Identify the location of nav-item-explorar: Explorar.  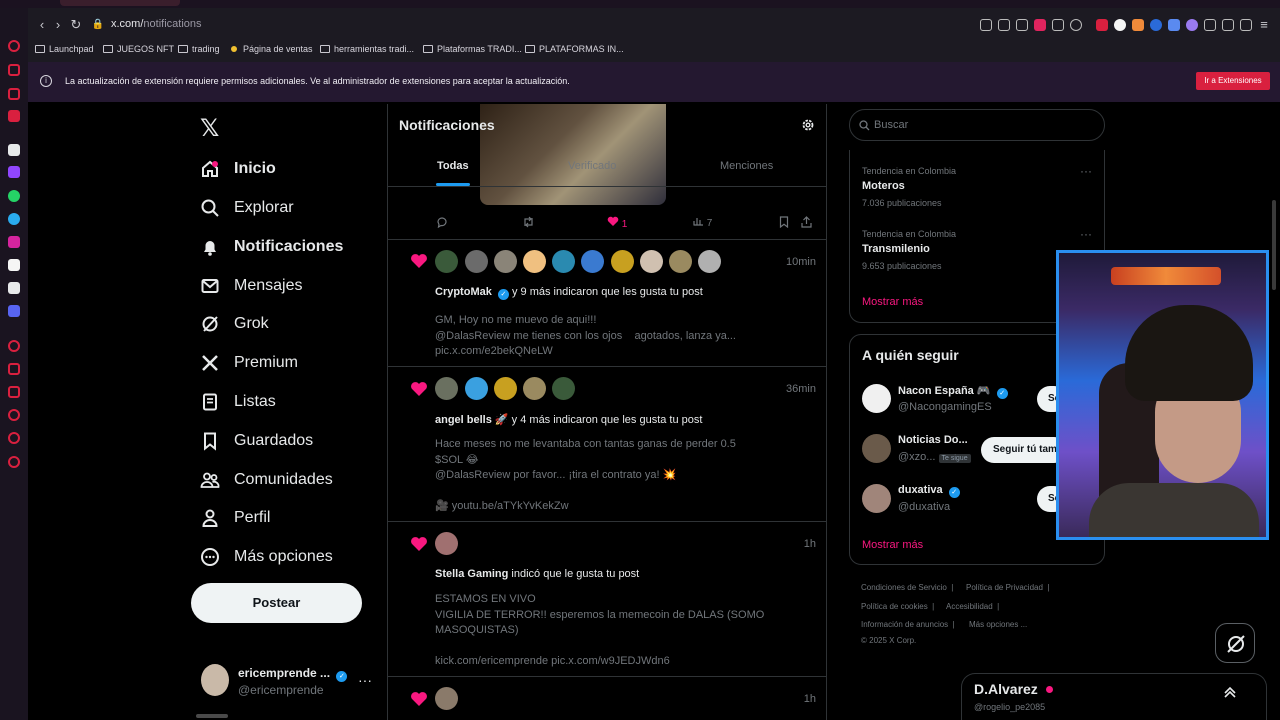
(247, 208).